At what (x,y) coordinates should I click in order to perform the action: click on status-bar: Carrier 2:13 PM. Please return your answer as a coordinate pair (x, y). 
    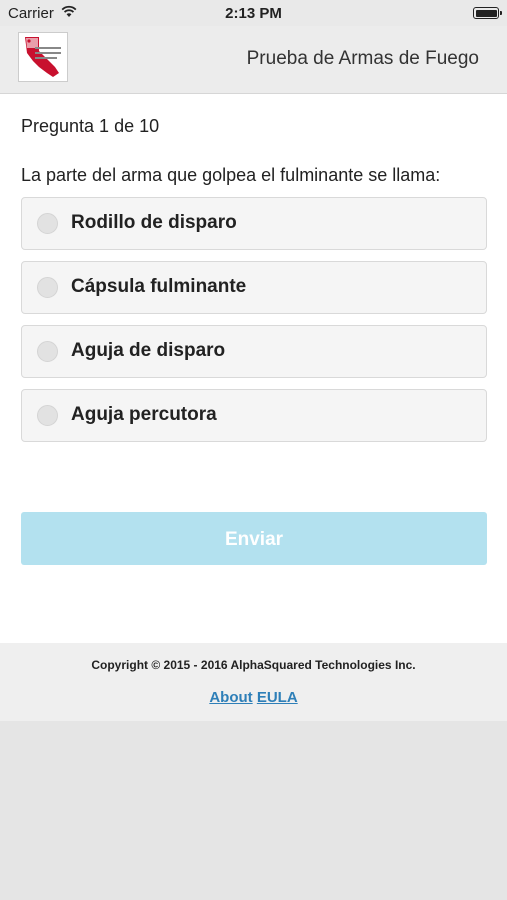
    Looking at the image, I should click on (253, 13).